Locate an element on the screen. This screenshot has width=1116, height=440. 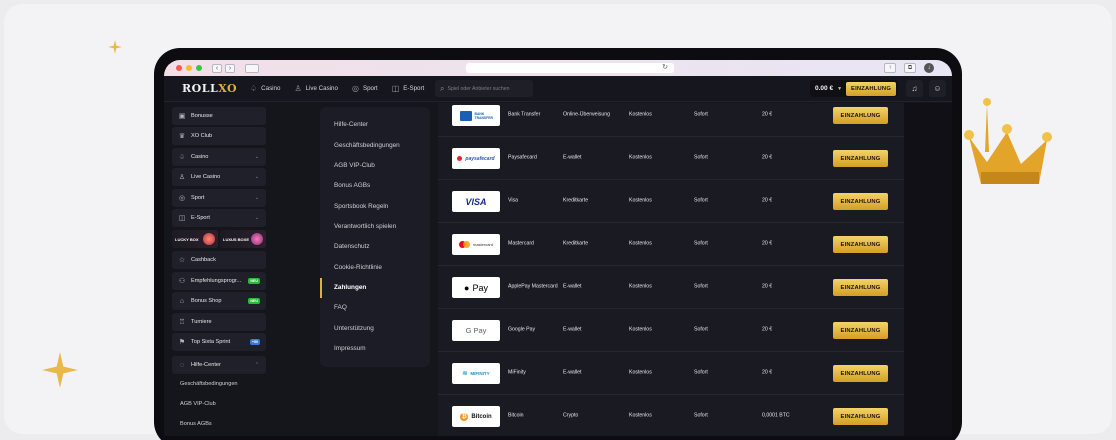
bank-transfer-logo: BANK TRANSFER is located at coordinates (476, 115).